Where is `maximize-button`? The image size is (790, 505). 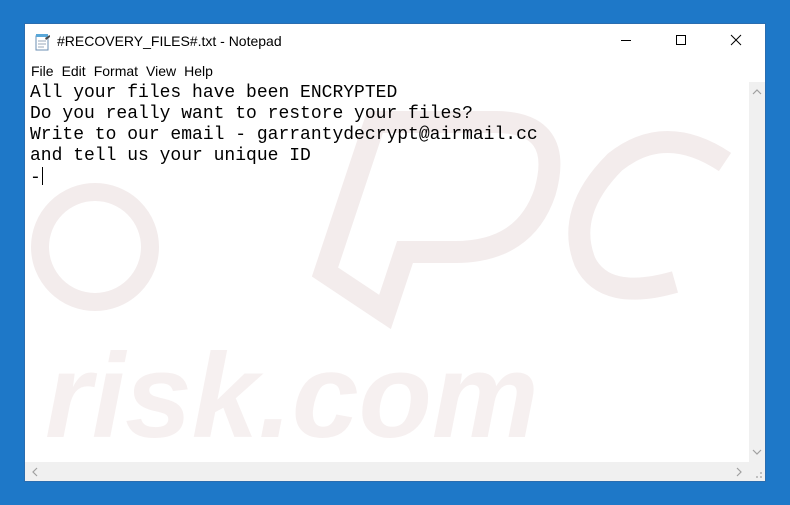
maximize-button is located at coordinates (681, 42).